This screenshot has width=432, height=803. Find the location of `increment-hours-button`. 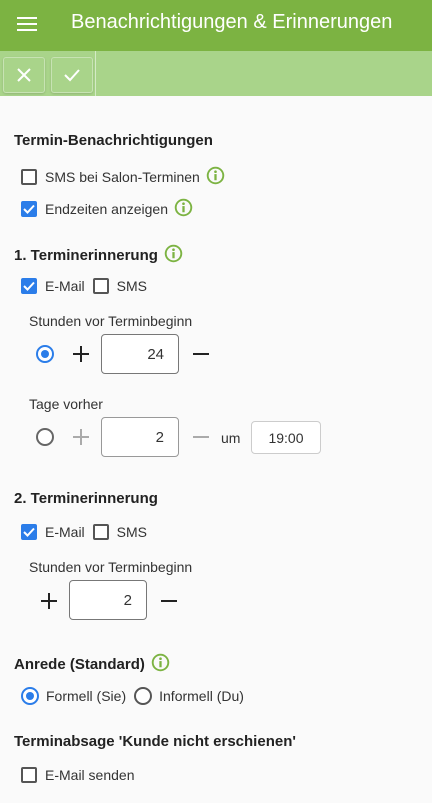

increment-hours-button is located at coordinates (81, 354).